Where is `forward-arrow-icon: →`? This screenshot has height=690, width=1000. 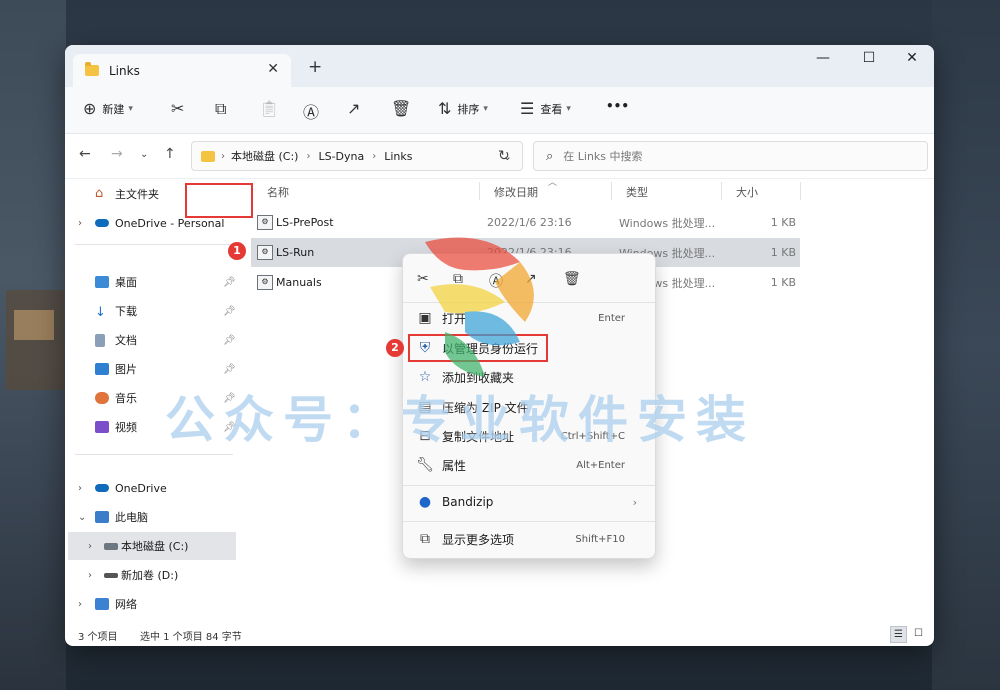
forward-arrow-icon: → is located at coordinates (117, 154).